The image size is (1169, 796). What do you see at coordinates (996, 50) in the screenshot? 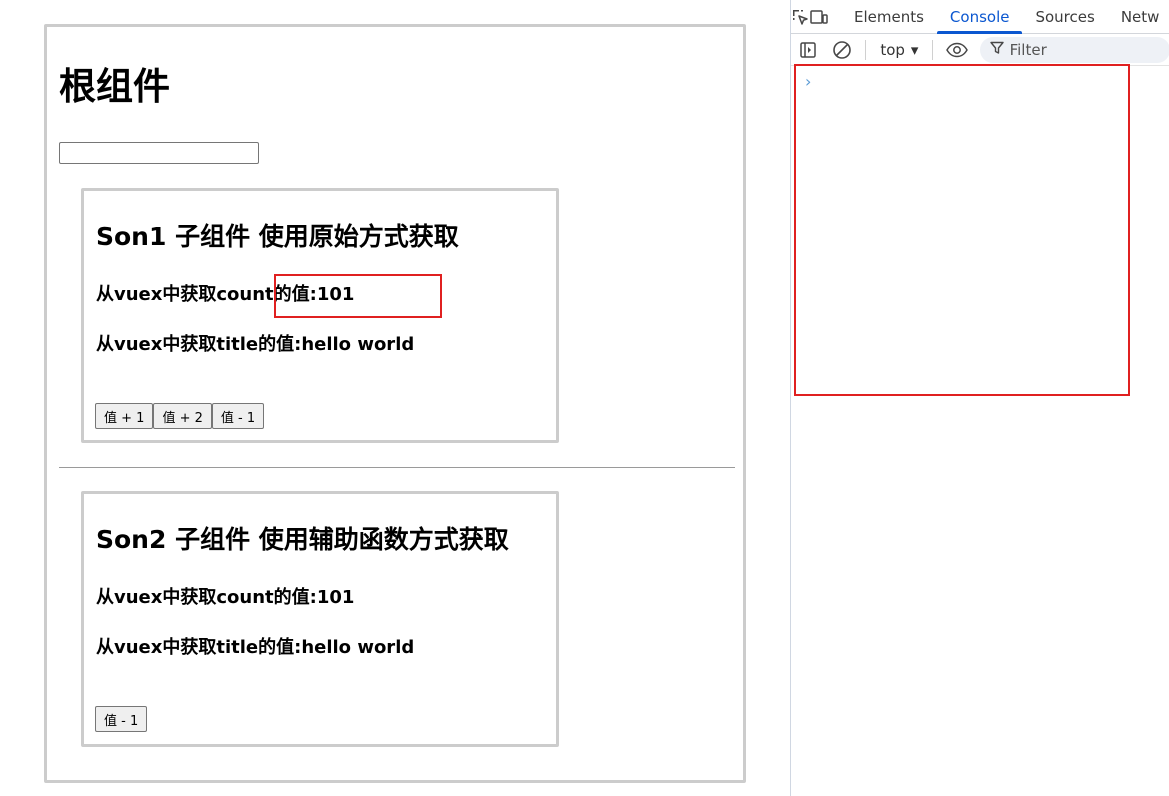
I see `filter-icon` at bounding box center [996, 50].